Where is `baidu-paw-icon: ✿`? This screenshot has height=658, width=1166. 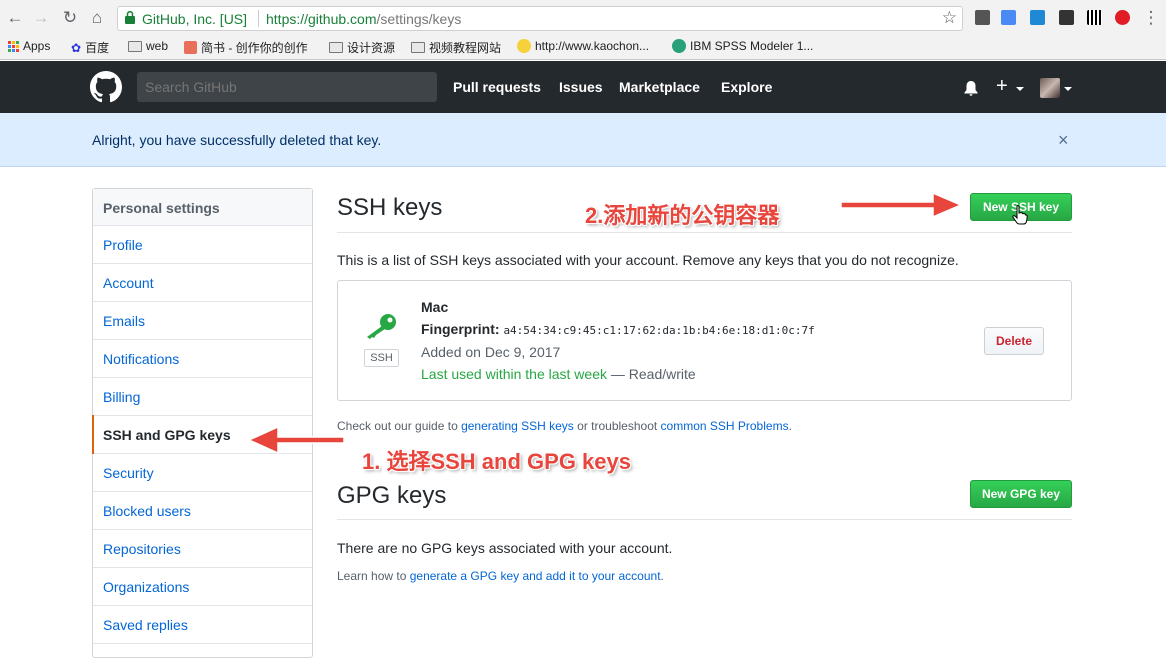
baidu-paw-icon: ✿ is located at coordinates (76, 47).